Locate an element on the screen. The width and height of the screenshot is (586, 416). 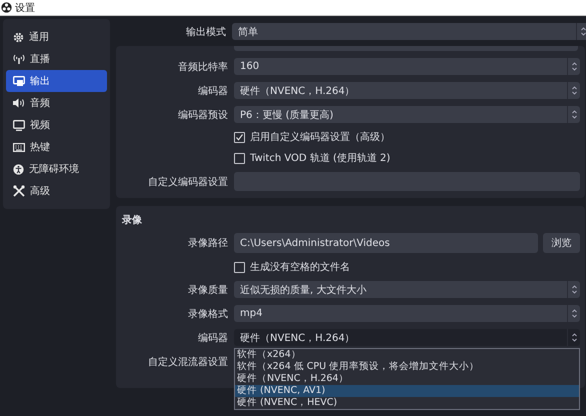
checkbox-label: 生成没有空格的文件名 is located at coordinates (300, 267).